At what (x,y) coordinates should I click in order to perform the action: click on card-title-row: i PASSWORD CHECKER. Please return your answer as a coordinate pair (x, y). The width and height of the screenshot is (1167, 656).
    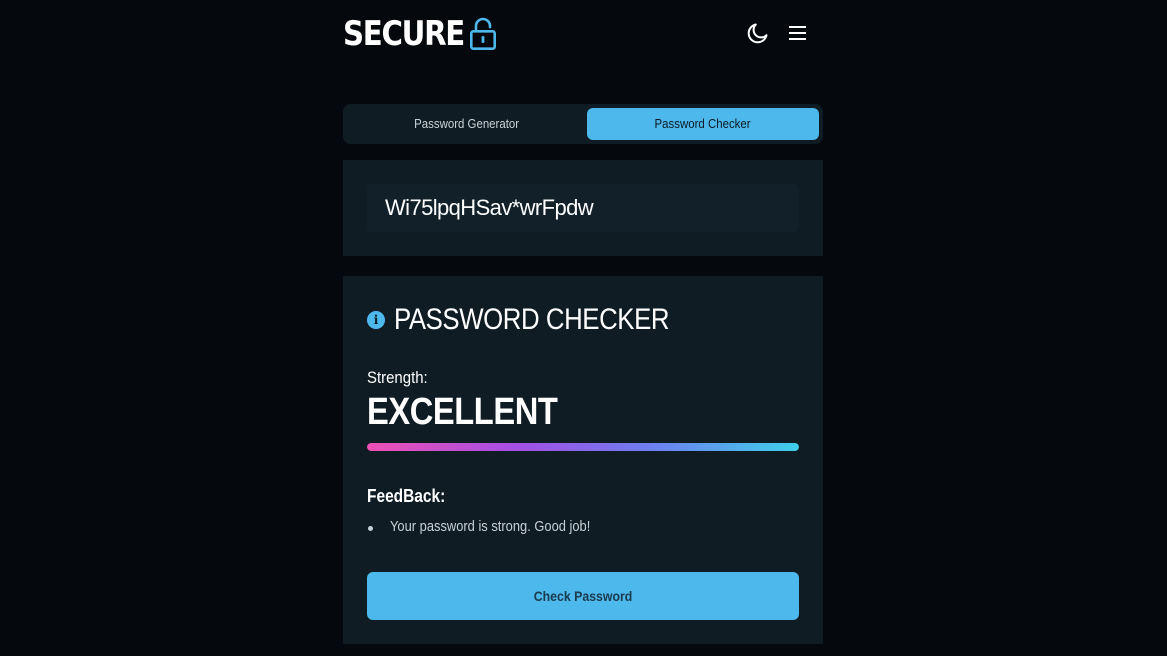
    Looking at the image, I should click on (540, 320).